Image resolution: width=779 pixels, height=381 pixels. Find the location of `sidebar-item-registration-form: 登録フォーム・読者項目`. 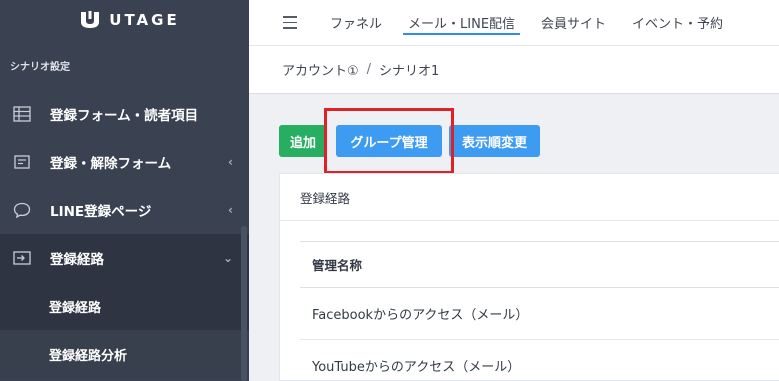

sidebar-item-registration-form: 登録フォーム・読者項目 is located at coordinates (124, 114).